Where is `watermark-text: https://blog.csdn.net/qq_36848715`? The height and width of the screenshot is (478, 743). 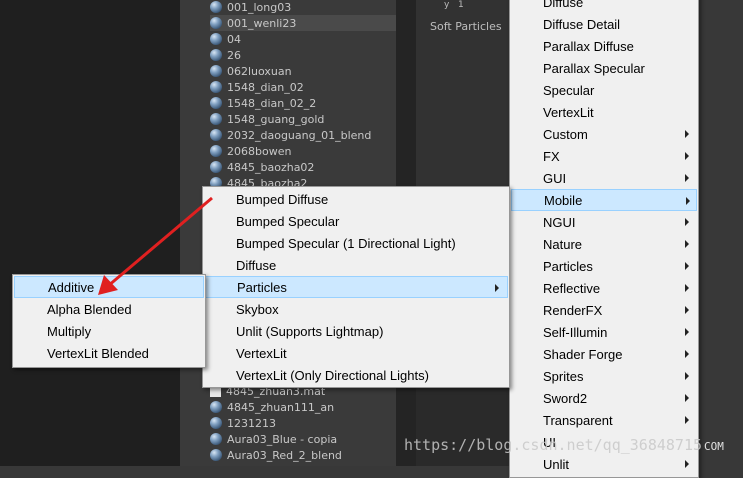
watermark-text: https://blog.csdn.net/qq_36848715 is located at coordinates (553, 445).